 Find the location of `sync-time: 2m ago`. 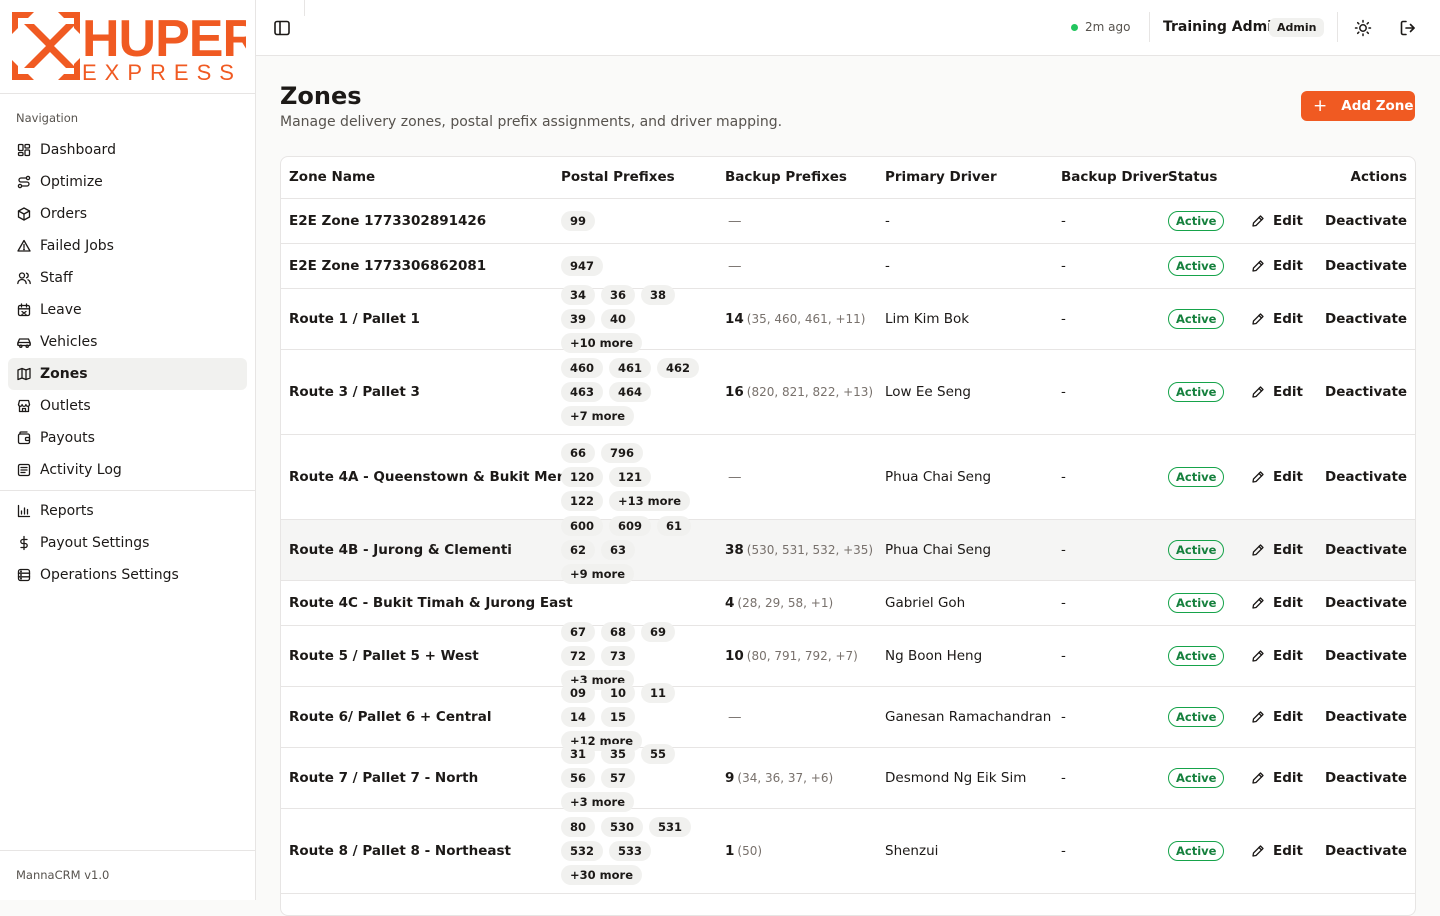

sync-time: 2m ago is located at coordinates (1108, 27).